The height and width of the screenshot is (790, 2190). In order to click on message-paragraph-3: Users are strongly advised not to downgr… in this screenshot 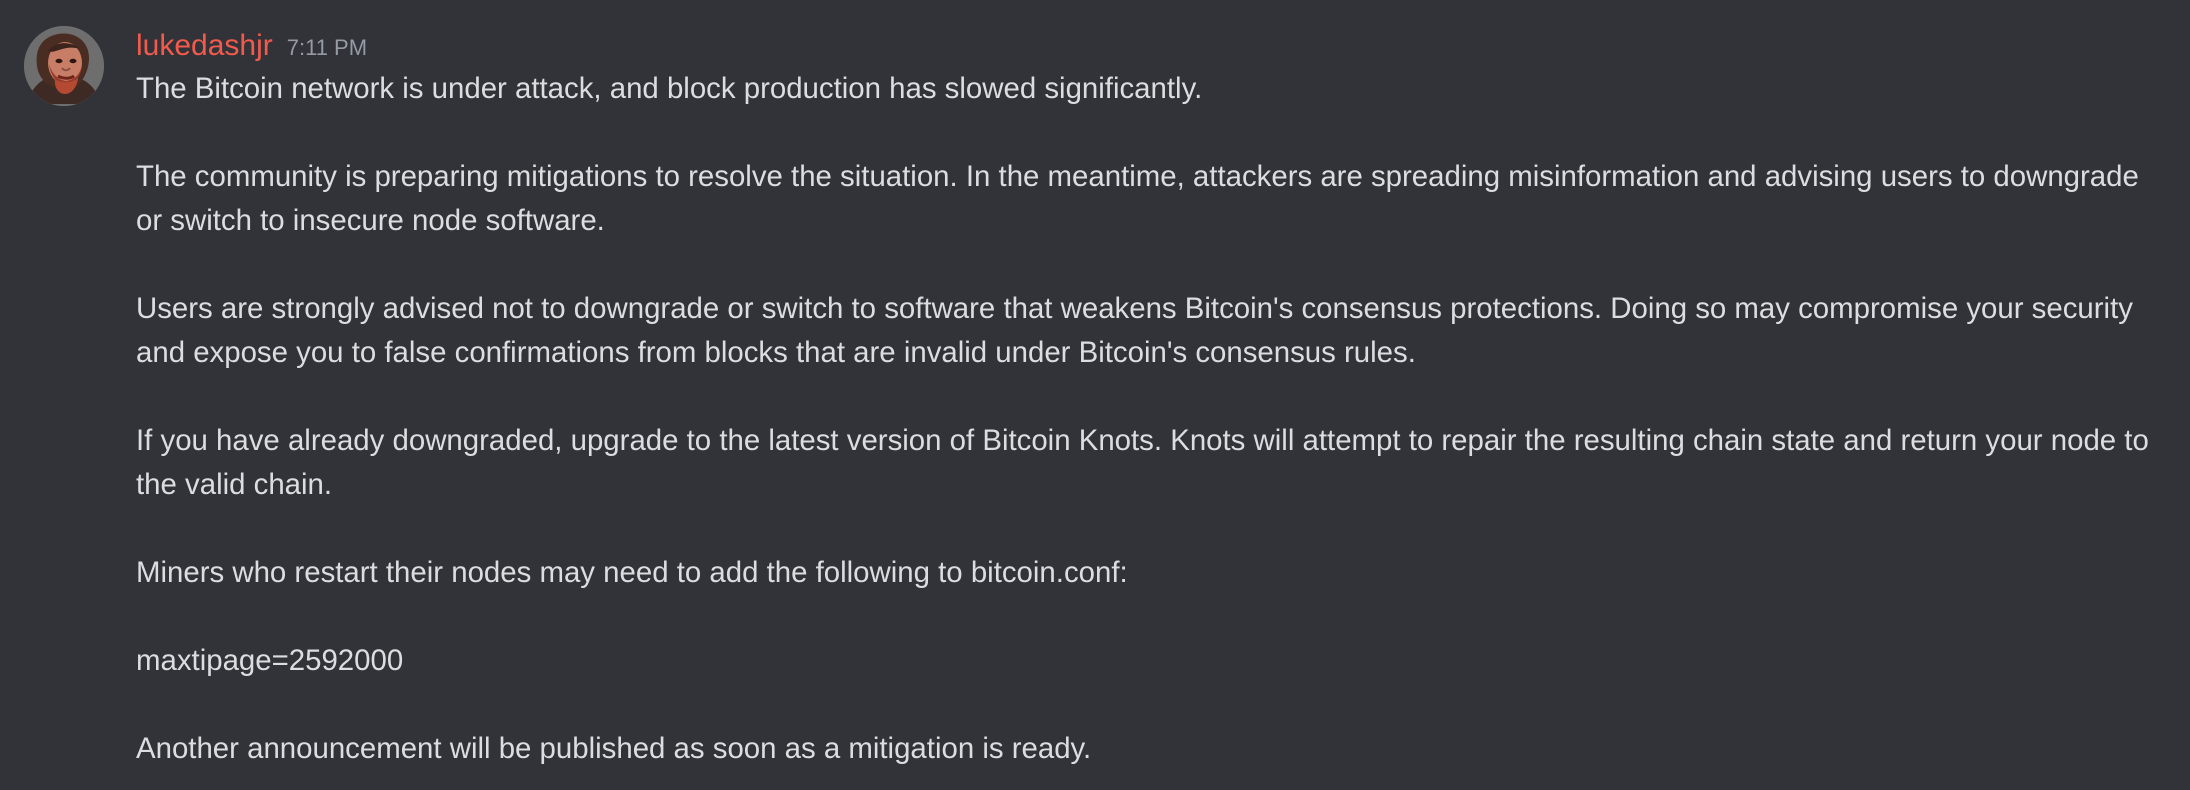, I will do `click(1134, 330)`.